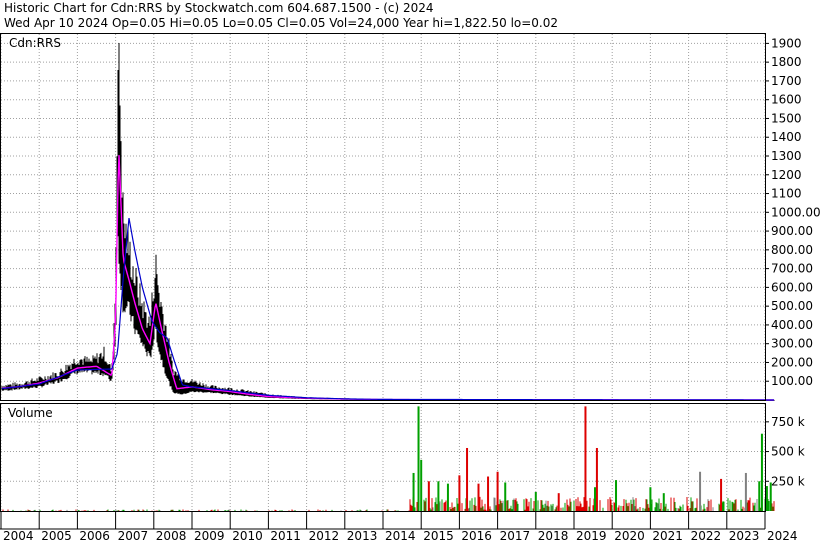 The width and height of the screenshot is (830, 543). Describe the element at coordinates (30, 413) in the screenshot. I see `volume-panel-title: Volume` at that location.